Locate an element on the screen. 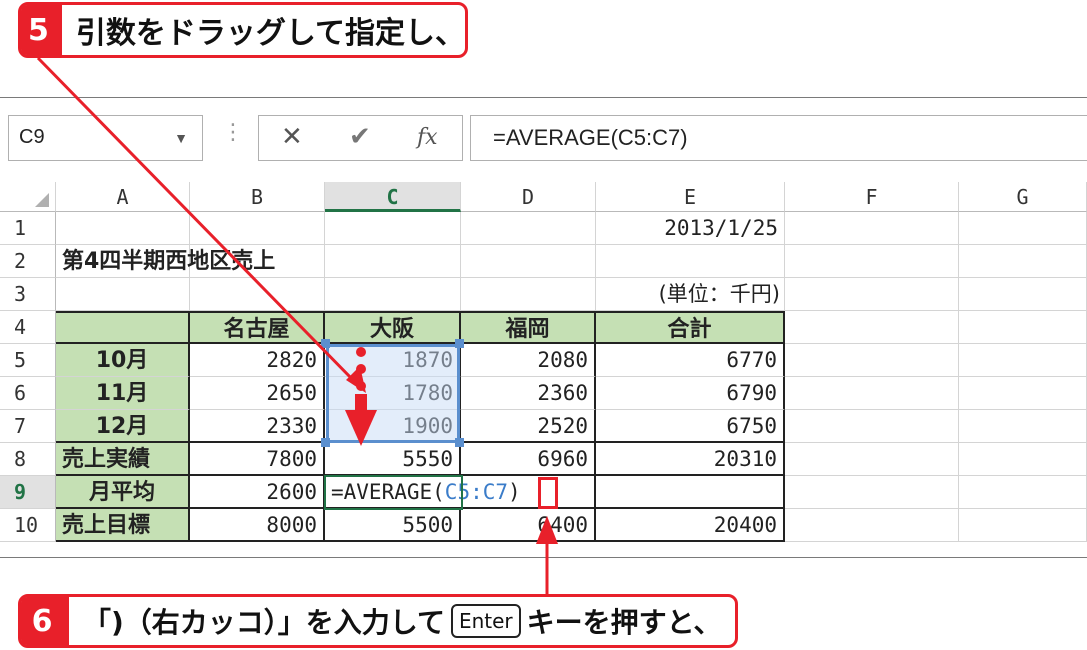 Image resolution: width=1087 pixels, height=650 pixels. step-text: 「)（右カッコ）」を入力して Enter キーを押すと、 is located at coordinates (395, 621).